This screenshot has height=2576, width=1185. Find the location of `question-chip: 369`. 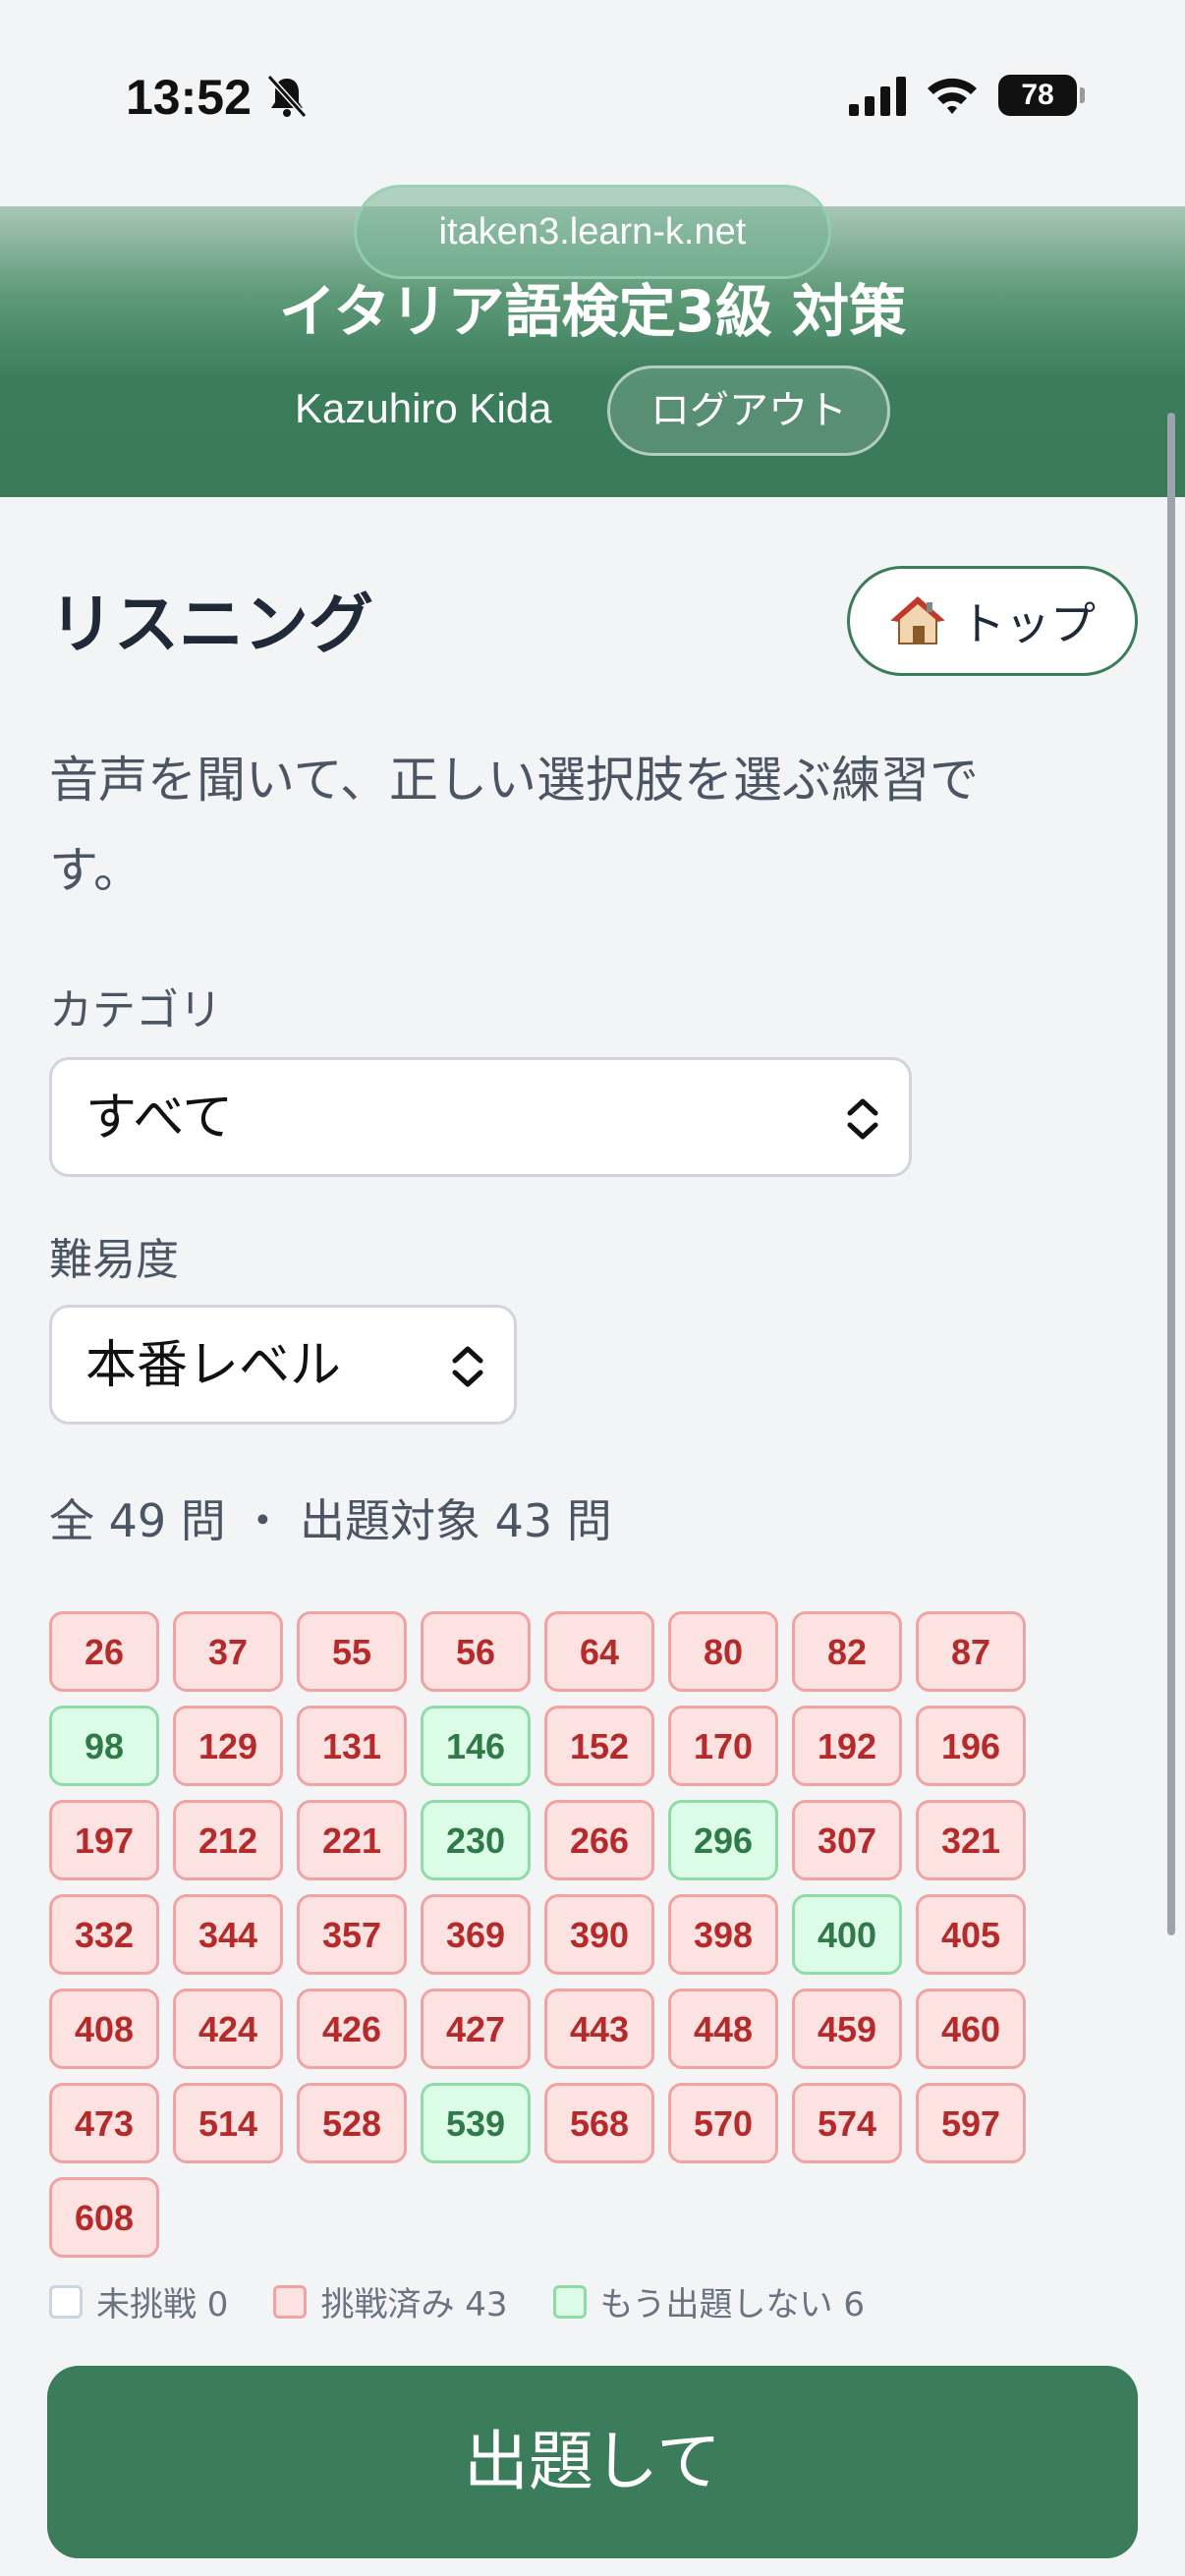

question-chip: 369 is located at coordinates (476, 1934).